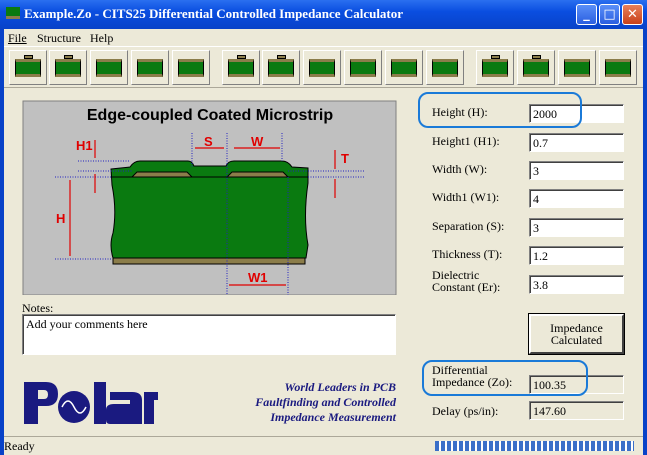  Describe the element at coordinates (466, 287) in the screenshot. I see `field-label-text2: Constant (Er):` at that location.